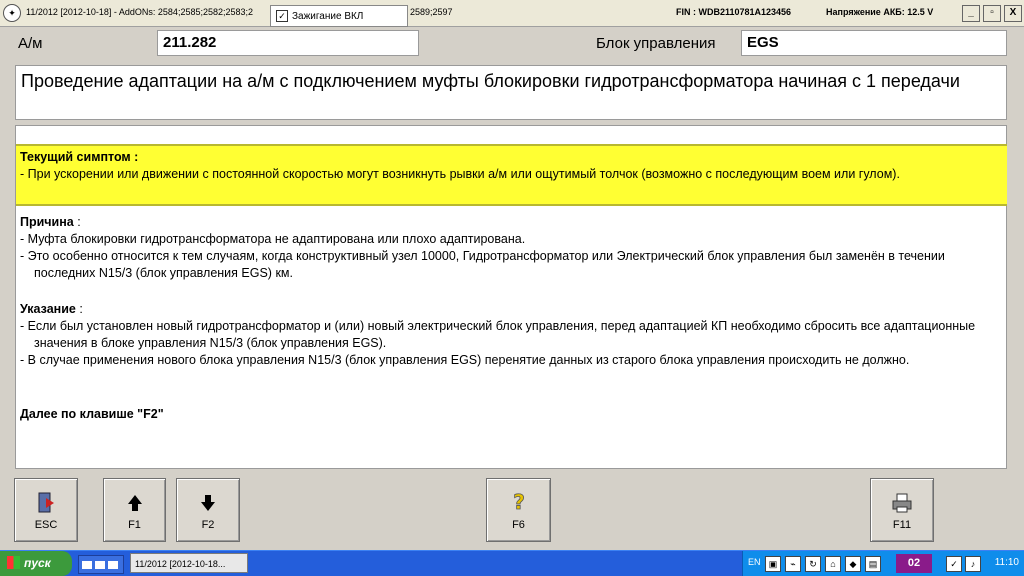  I want to click on esc-button: ESC, so click(46, 510).